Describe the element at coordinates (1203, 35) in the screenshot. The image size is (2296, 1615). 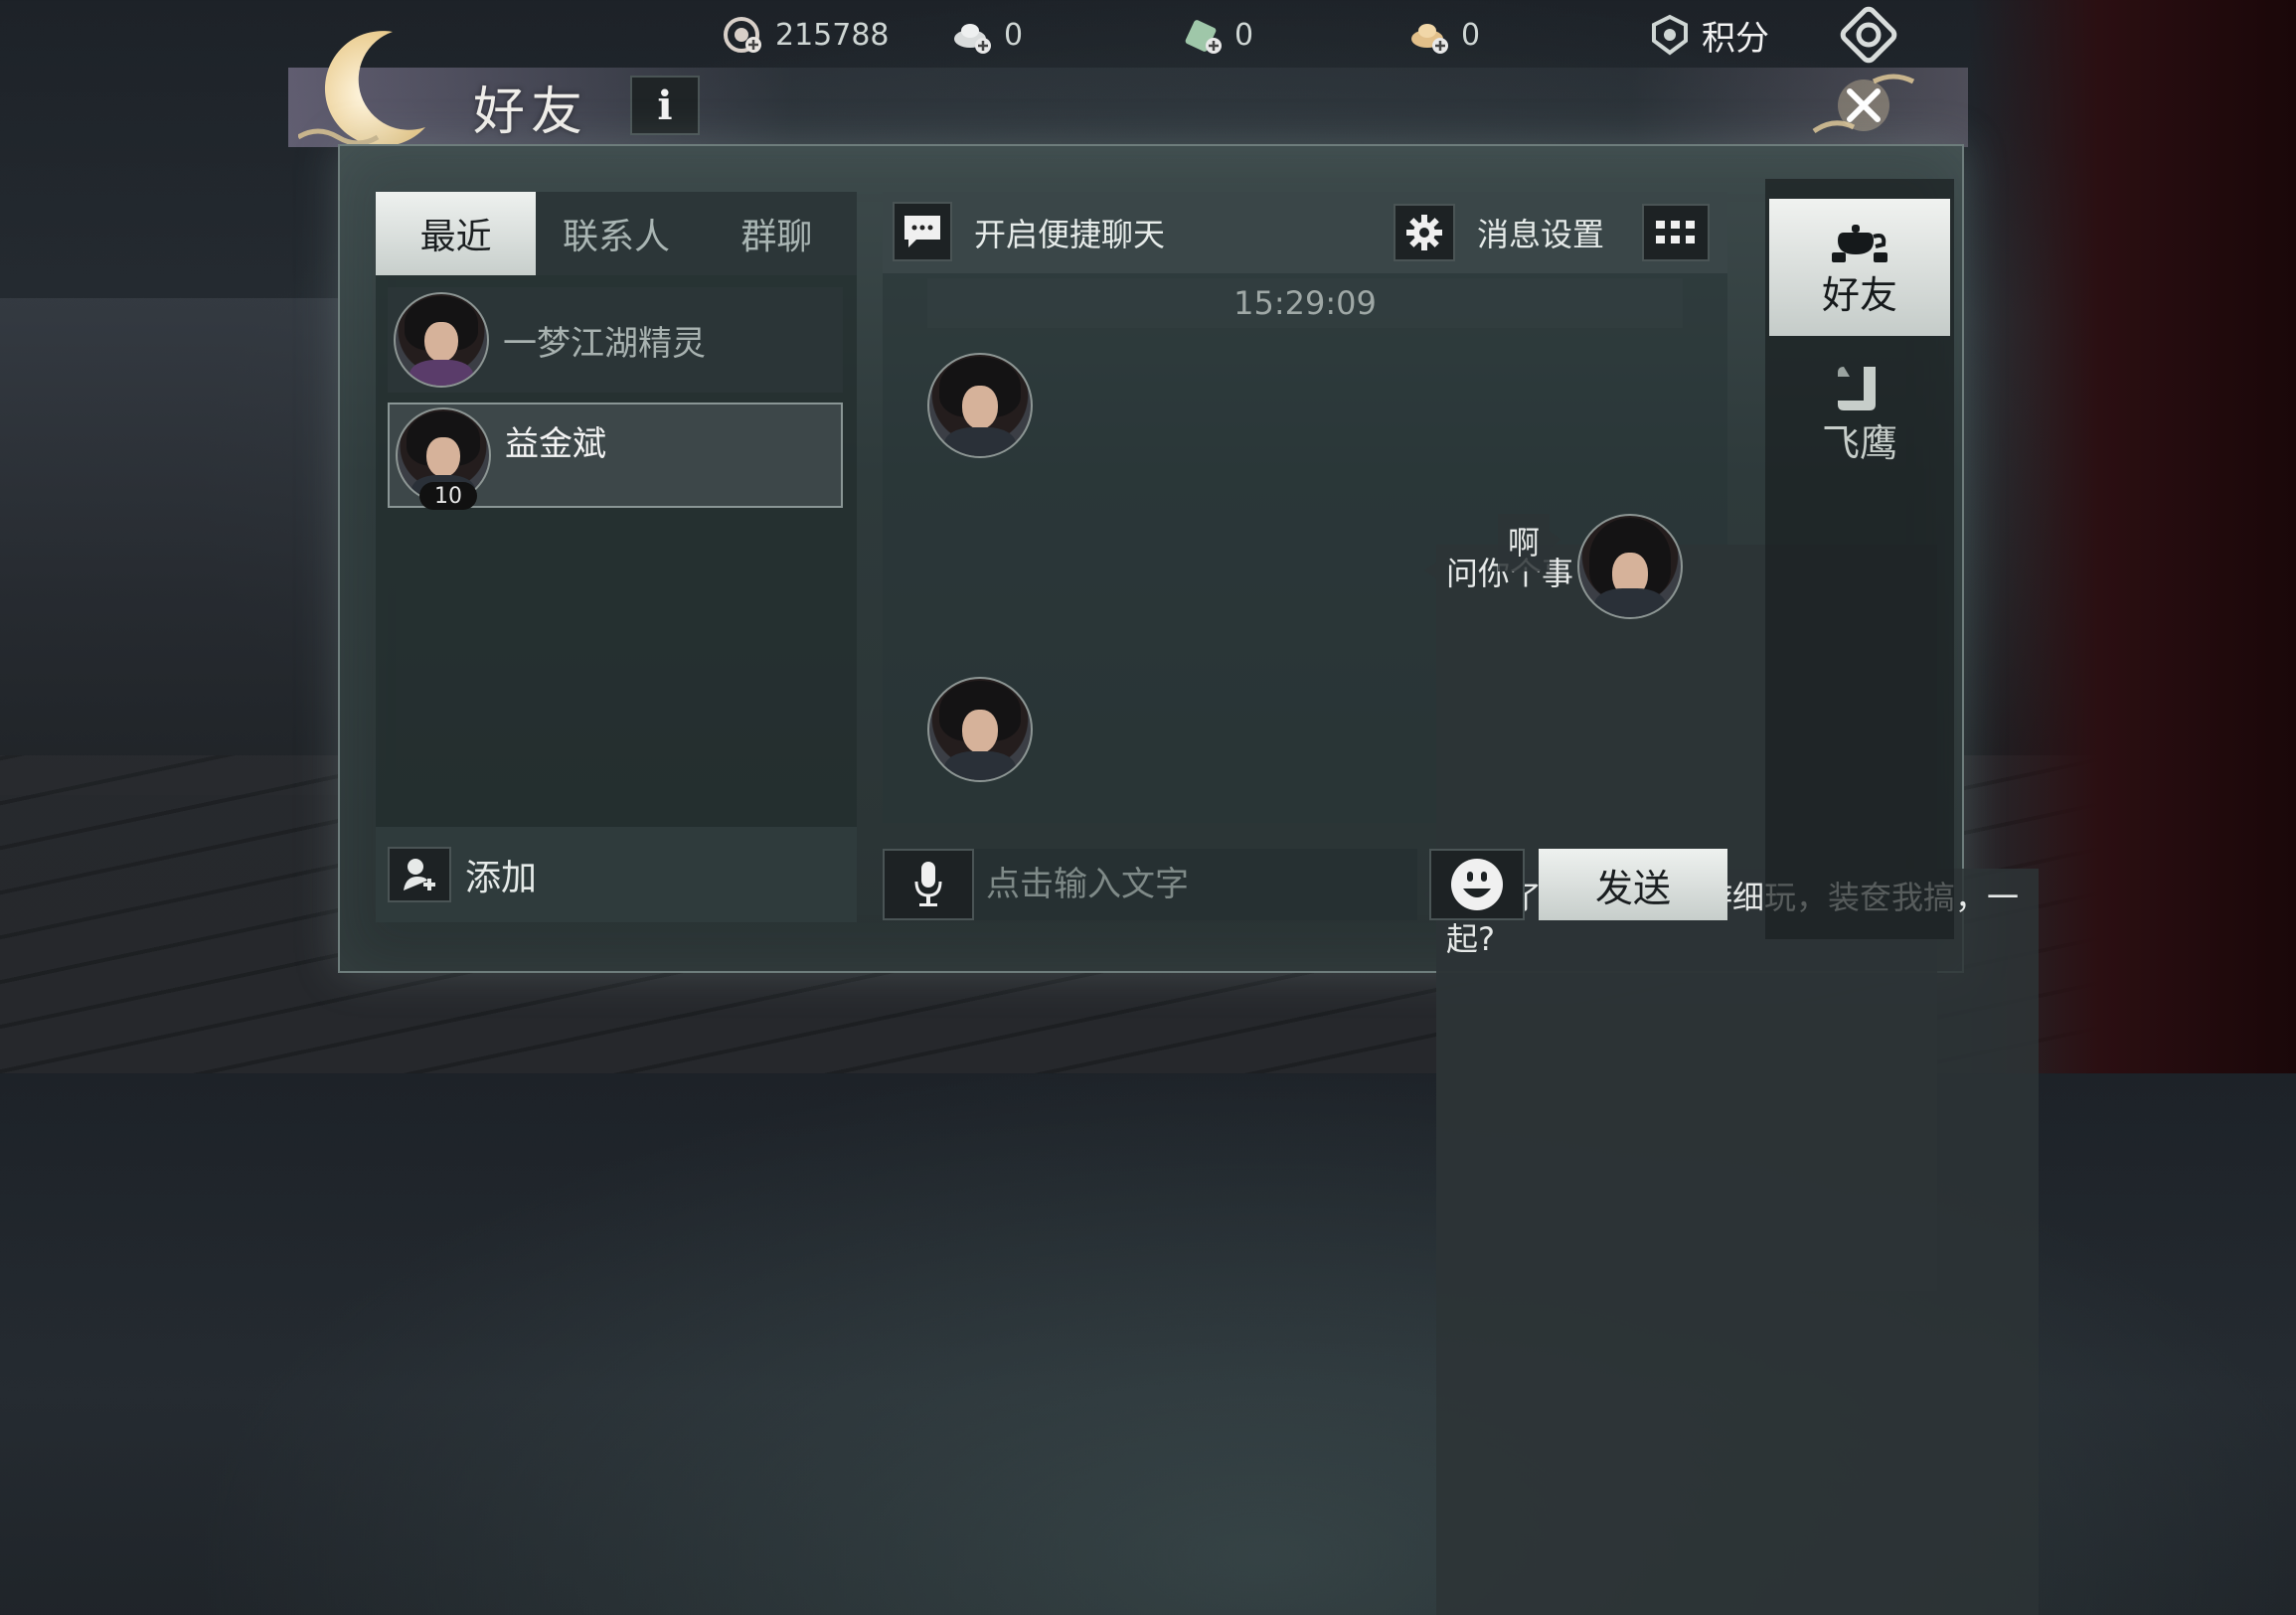
I see `jade-ticket-icon` at that location.